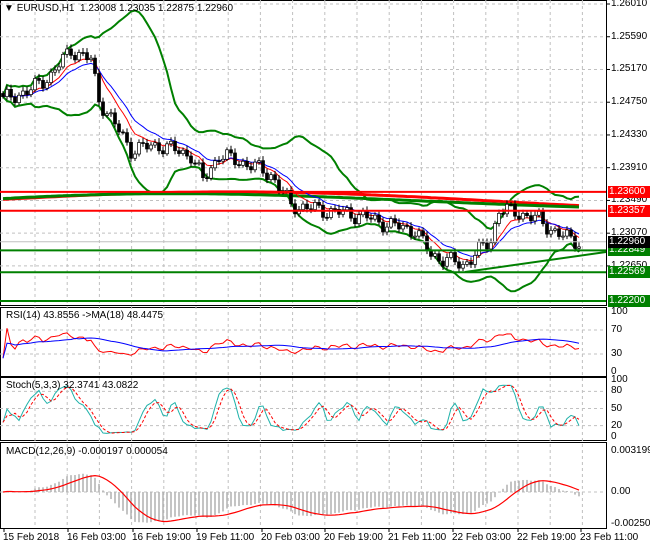  Describe the element at coordinates (353, 537) in the screenshot. I see `x-axis-label: 20 Feb 19:00` at that location.